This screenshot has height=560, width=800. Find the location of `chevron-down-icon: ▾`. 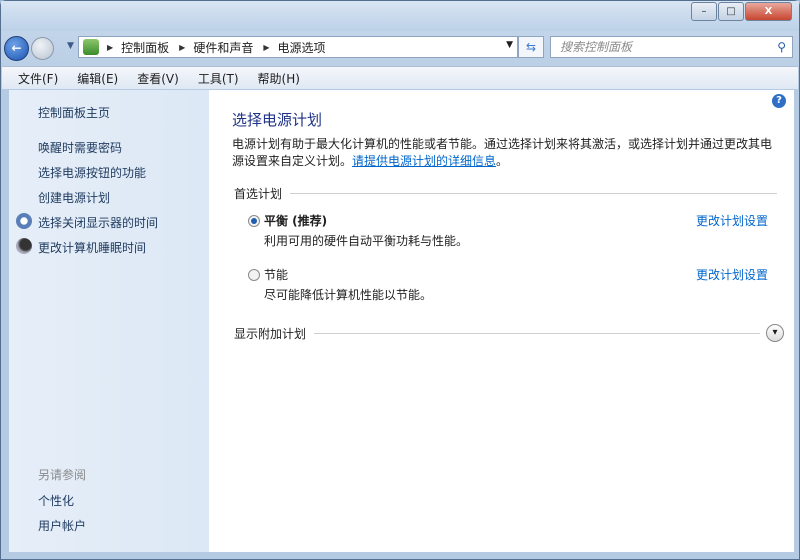

chevron-down-icon: ▾ is located at coordinates (775, 333).